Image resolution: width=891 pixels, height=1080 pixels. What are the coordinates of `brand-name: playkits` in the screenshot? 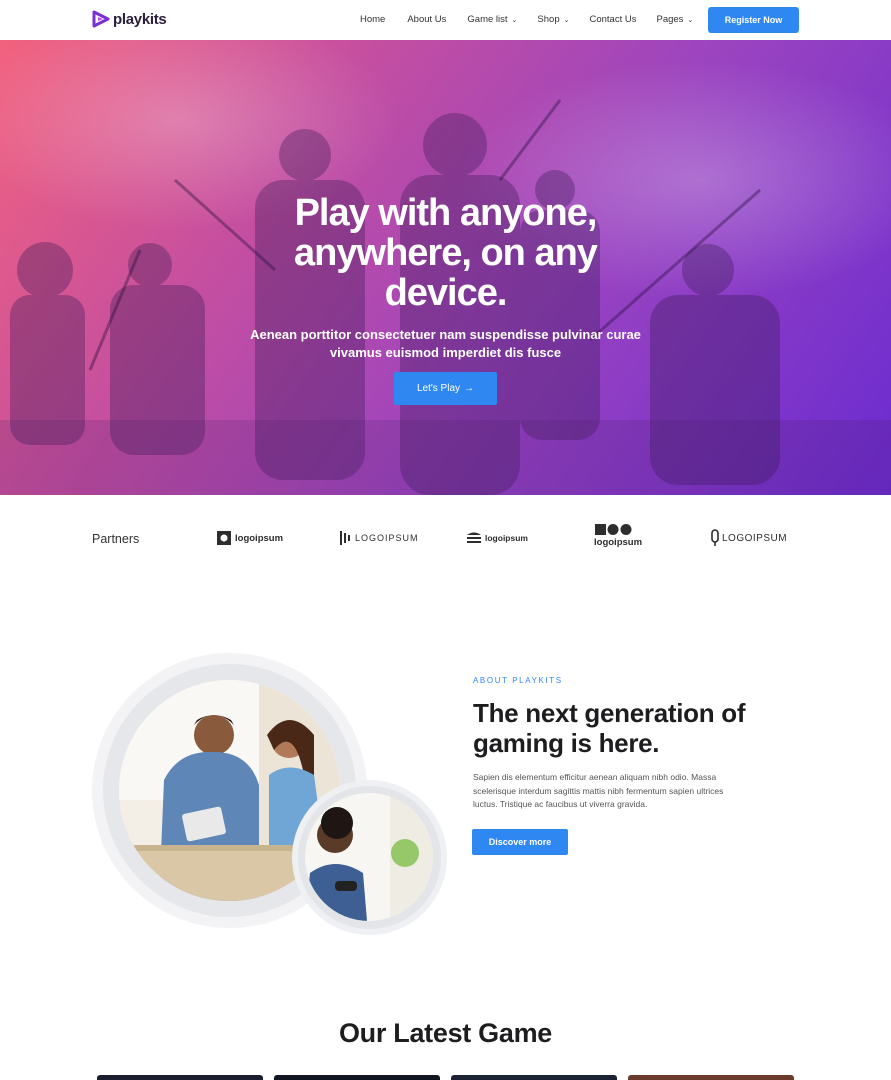 It's located at (140, 19).